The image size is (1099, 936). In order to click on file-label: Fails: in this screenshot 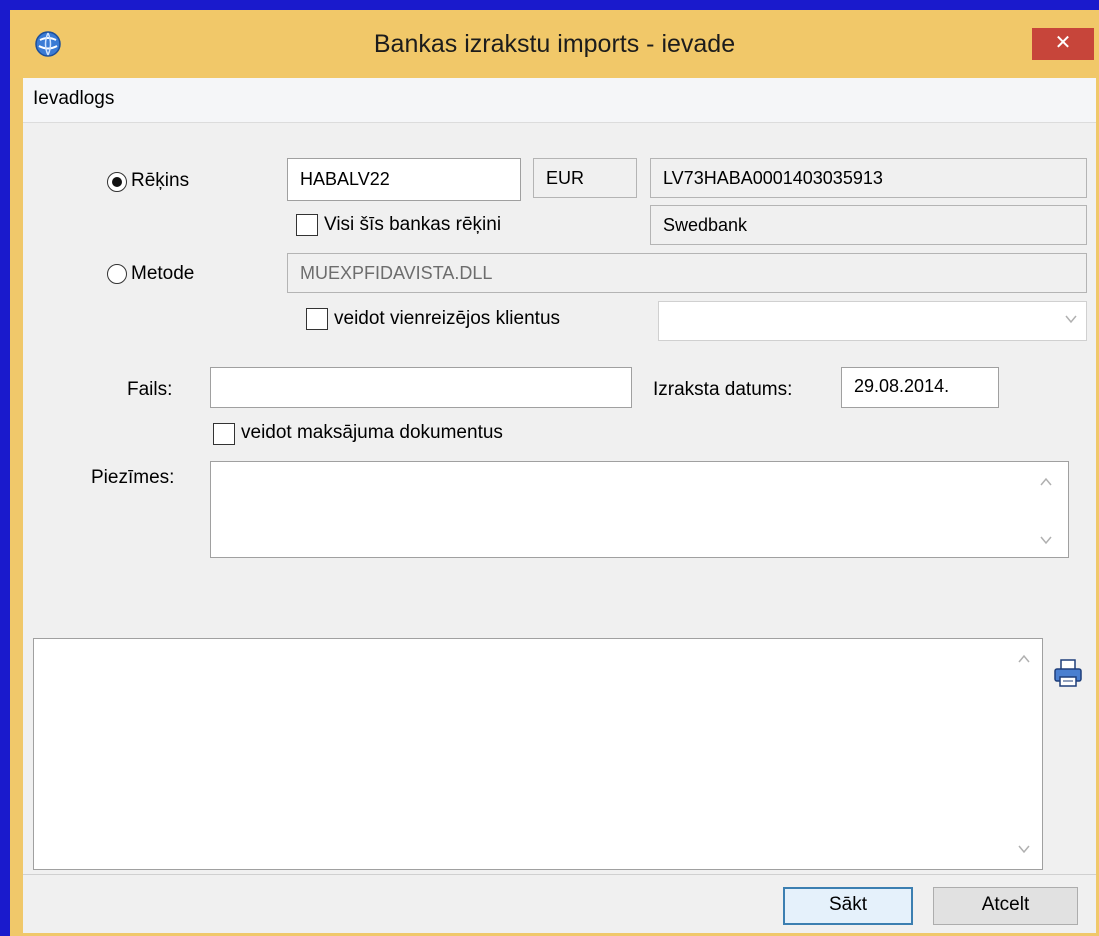, I will do `click(150, 389)`.